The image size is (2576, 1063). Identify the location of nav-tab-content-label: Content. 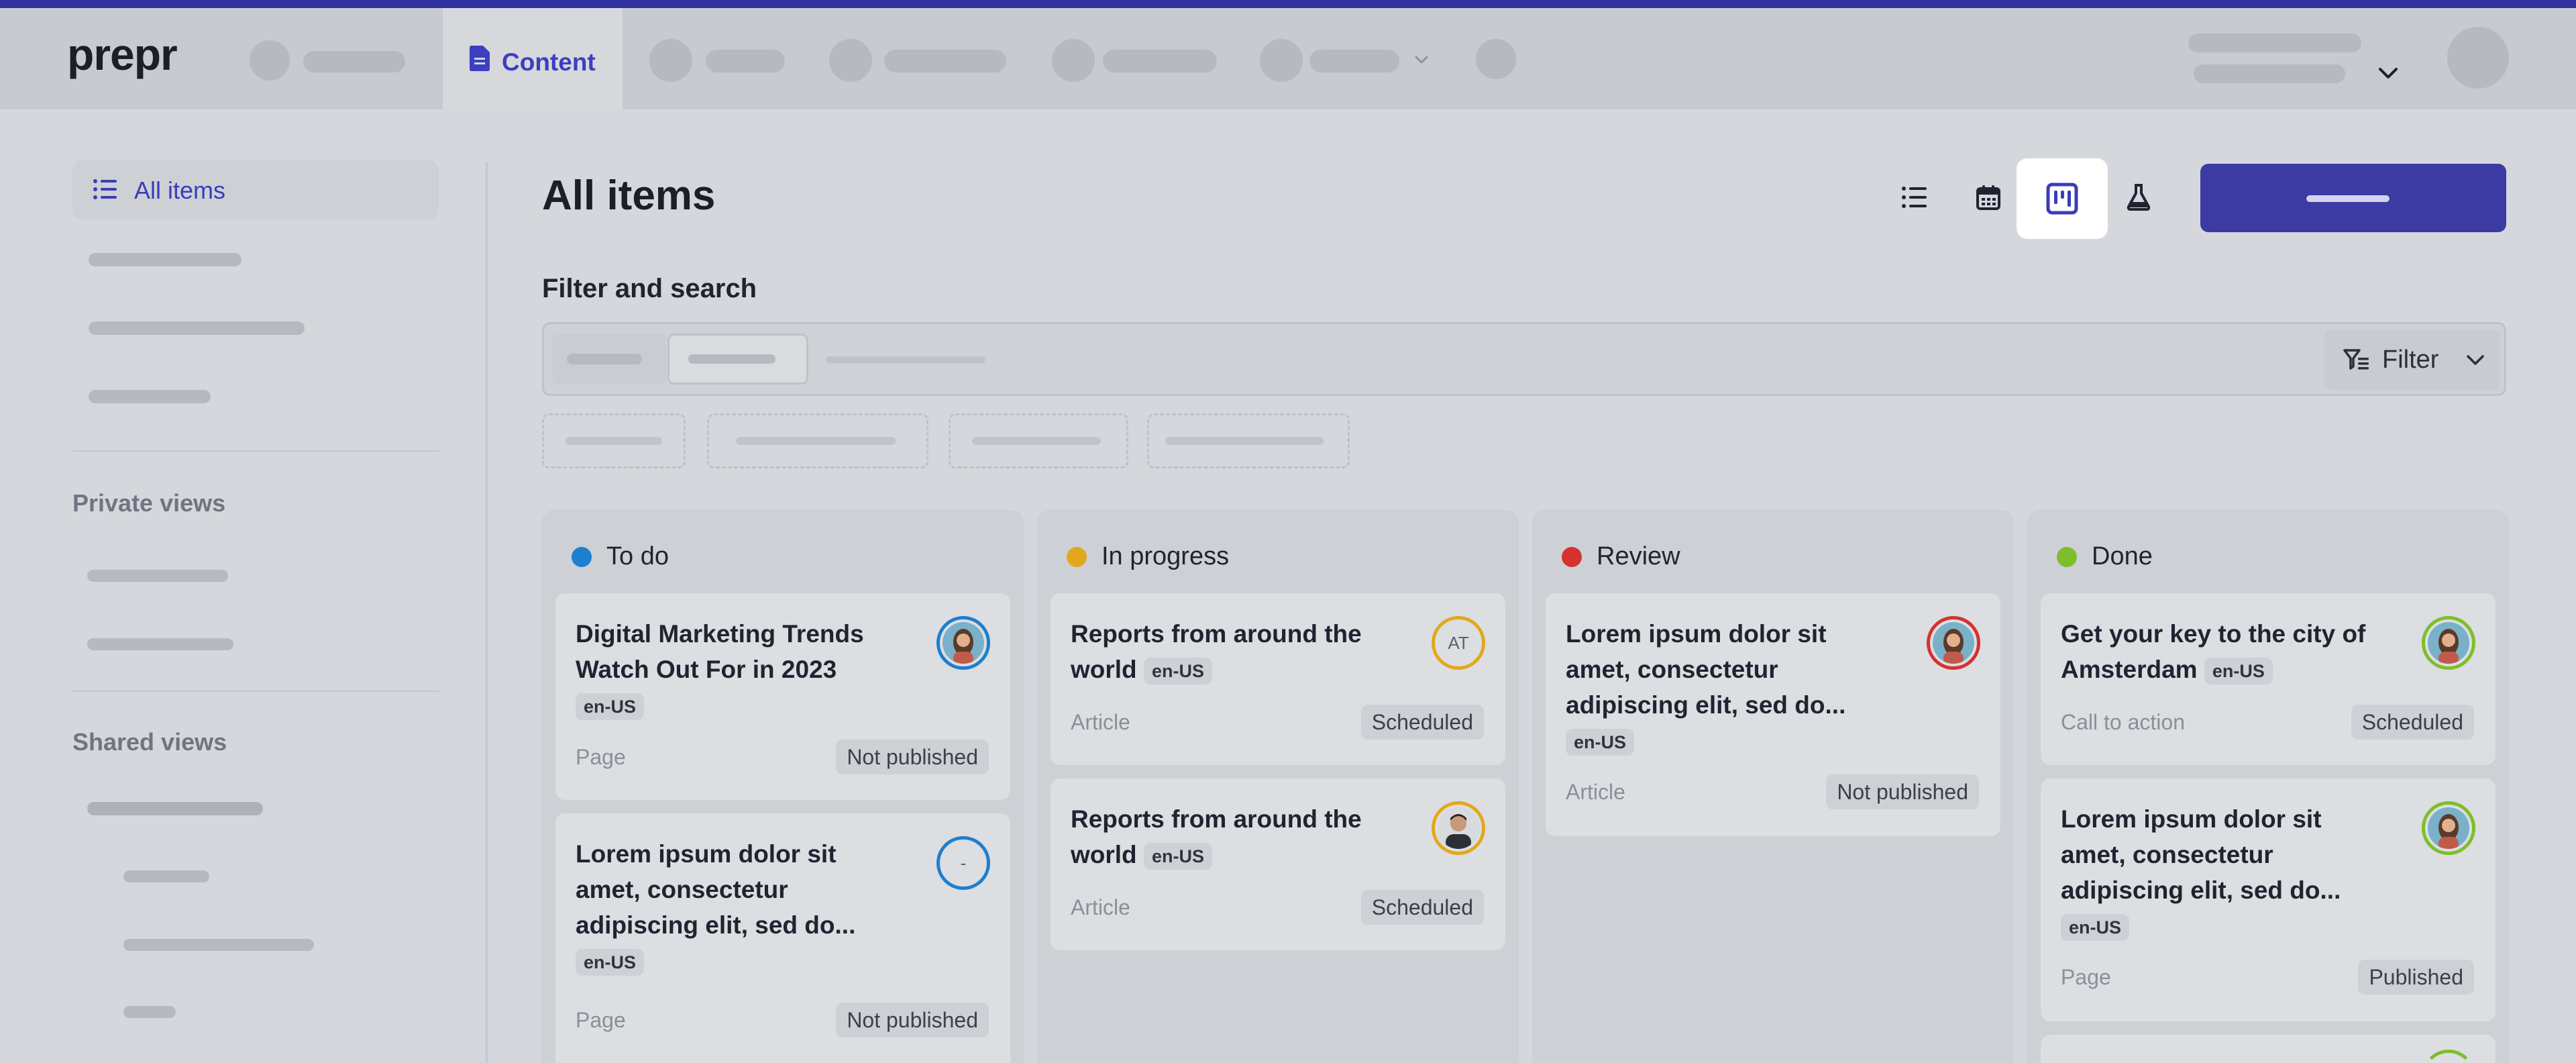
(549, 62).